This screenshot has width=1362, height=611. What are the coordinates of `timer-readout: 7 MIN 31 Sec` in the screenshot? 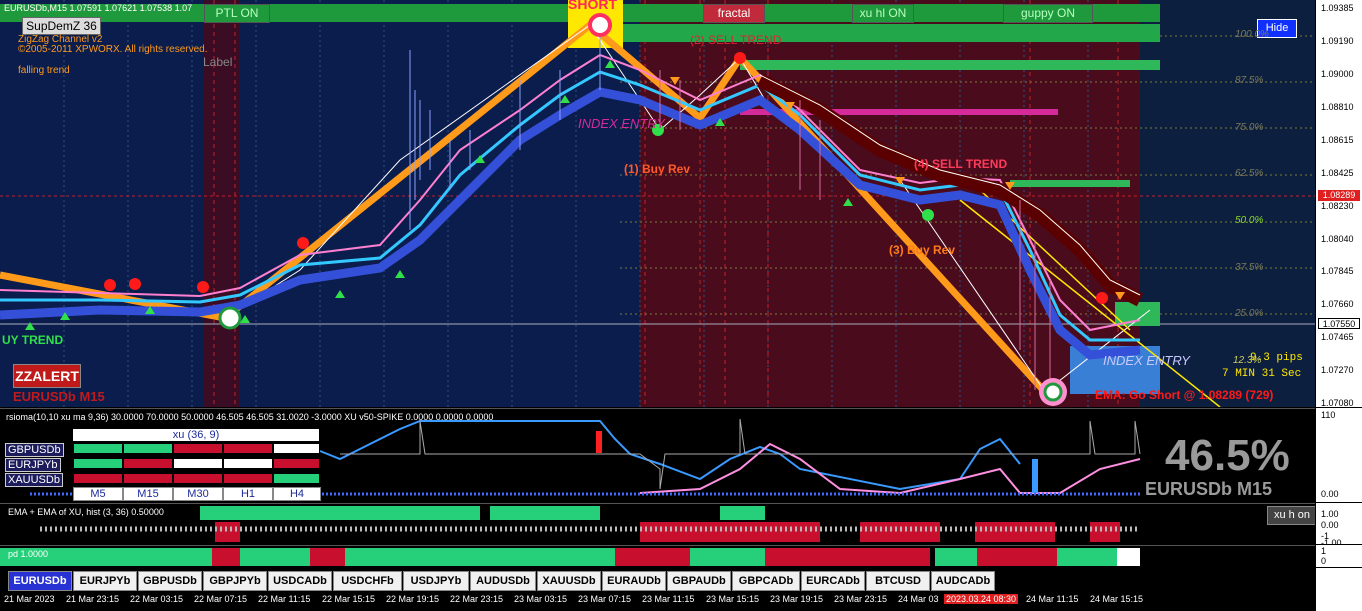 It's located at (1262, 374).